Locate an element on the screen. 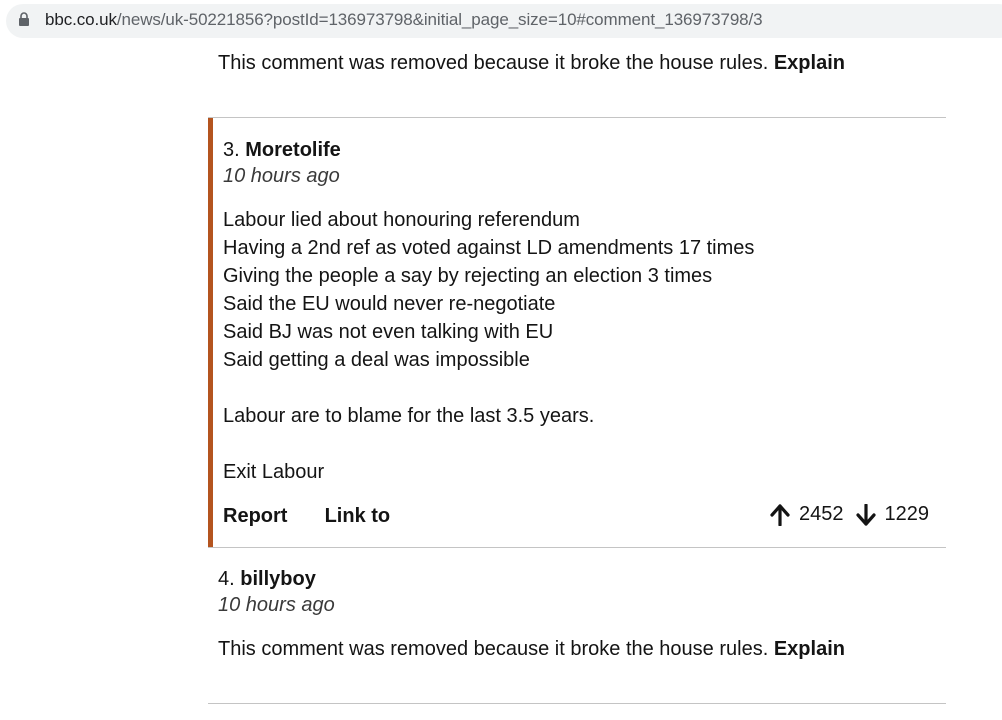  downvote-arrow-icon is located at coordinates (865, 514).